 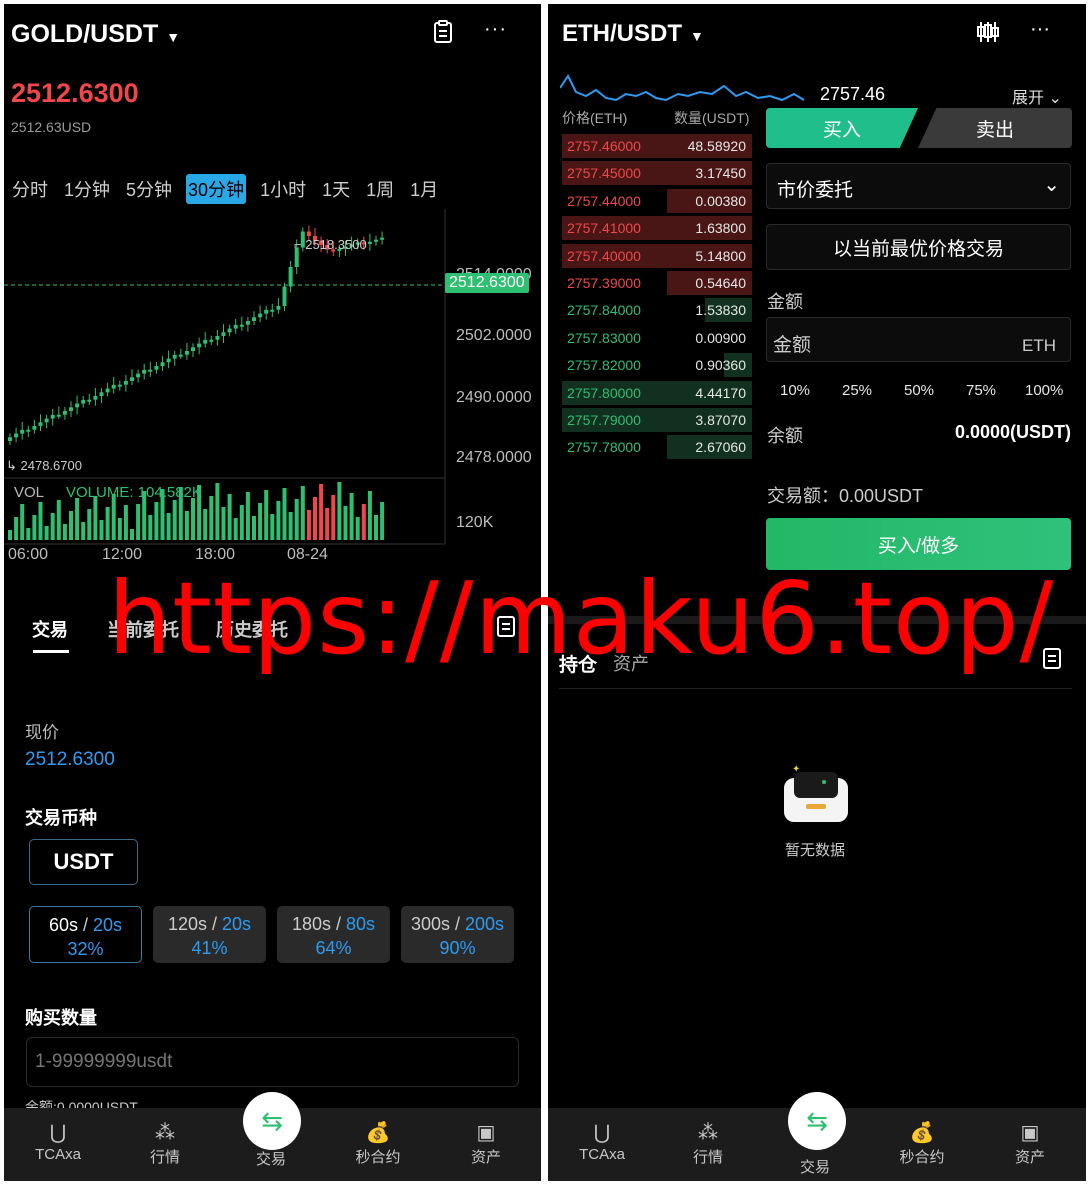 What do you see at coordinates (42, 732) in the screenshot?
I see `current-price-label: 现价` at bounding box center [42, 732].